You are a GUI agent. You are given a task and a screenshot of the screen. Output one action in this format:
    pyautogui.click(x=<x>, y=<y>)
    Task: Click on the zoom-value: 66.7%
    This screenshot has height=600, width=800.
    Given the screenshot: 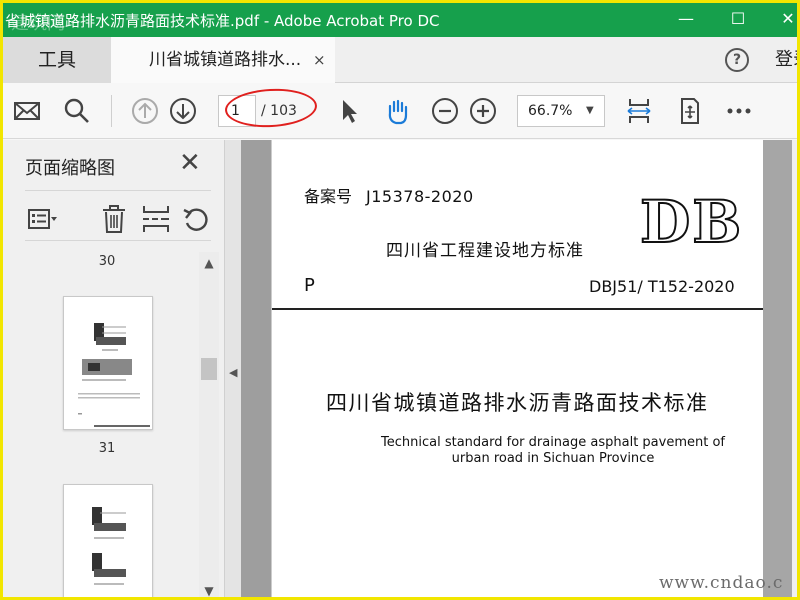 What is the action you would take?
    pyautogui.click(x=550, y=111)
    